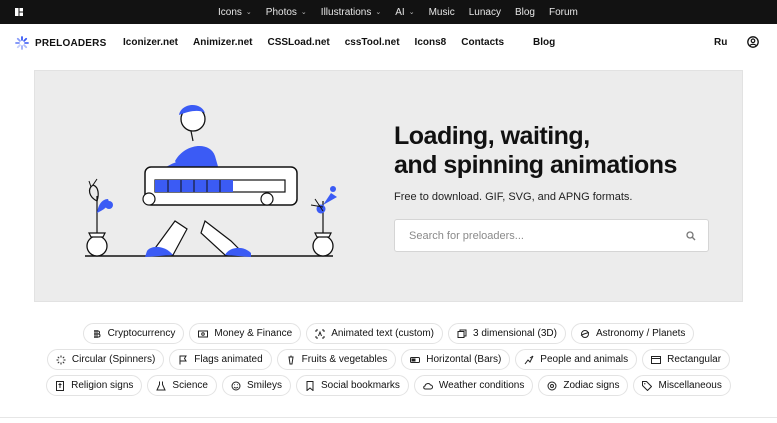 This screenshot has height=423, width=777. I want to click on category-chip-people-and-animals: People and animals, so click(576, 359).